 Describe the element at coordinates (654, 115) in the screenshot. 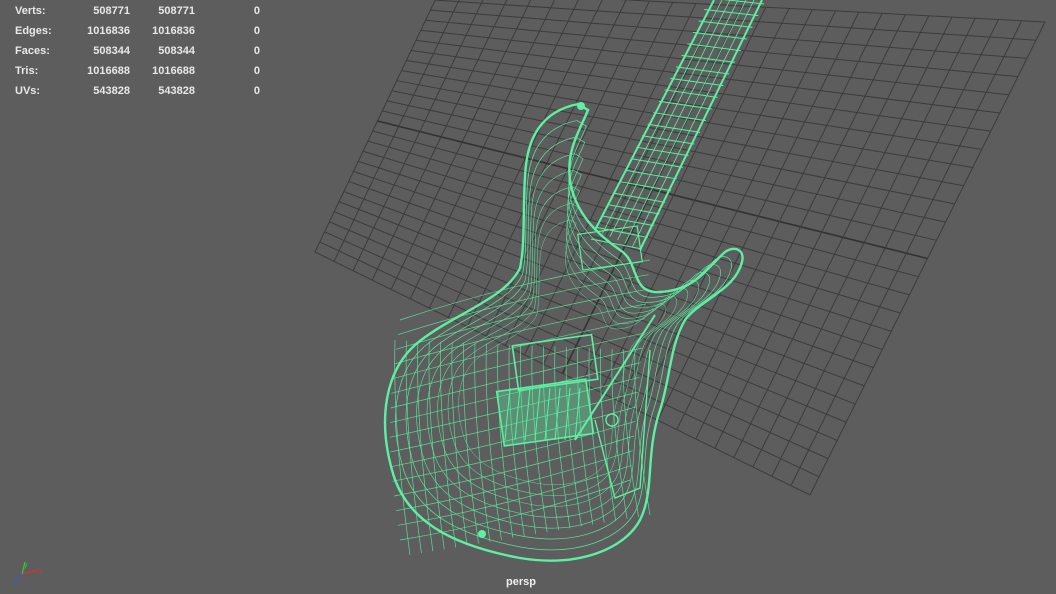

I see `neck-edge` at that location.